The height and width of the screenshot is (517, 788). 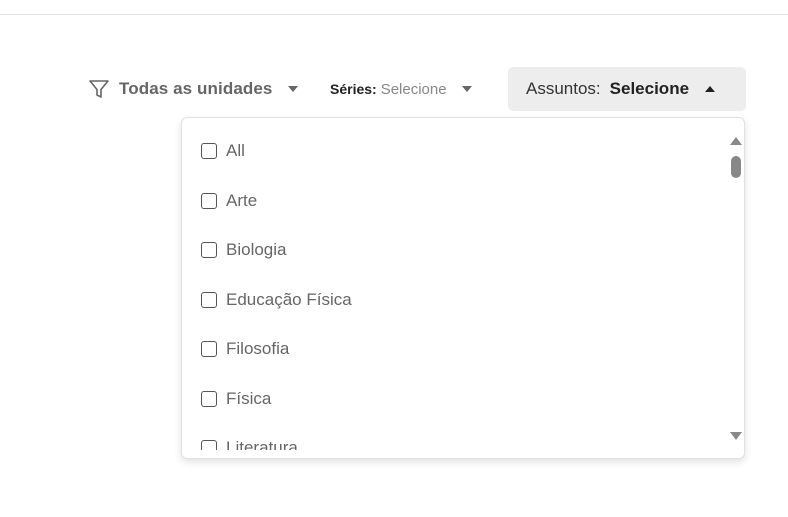 What do you see at coordinates (249, 398) in the screenshot?
I see `option-label: Física` at bounding box center [249, 398].